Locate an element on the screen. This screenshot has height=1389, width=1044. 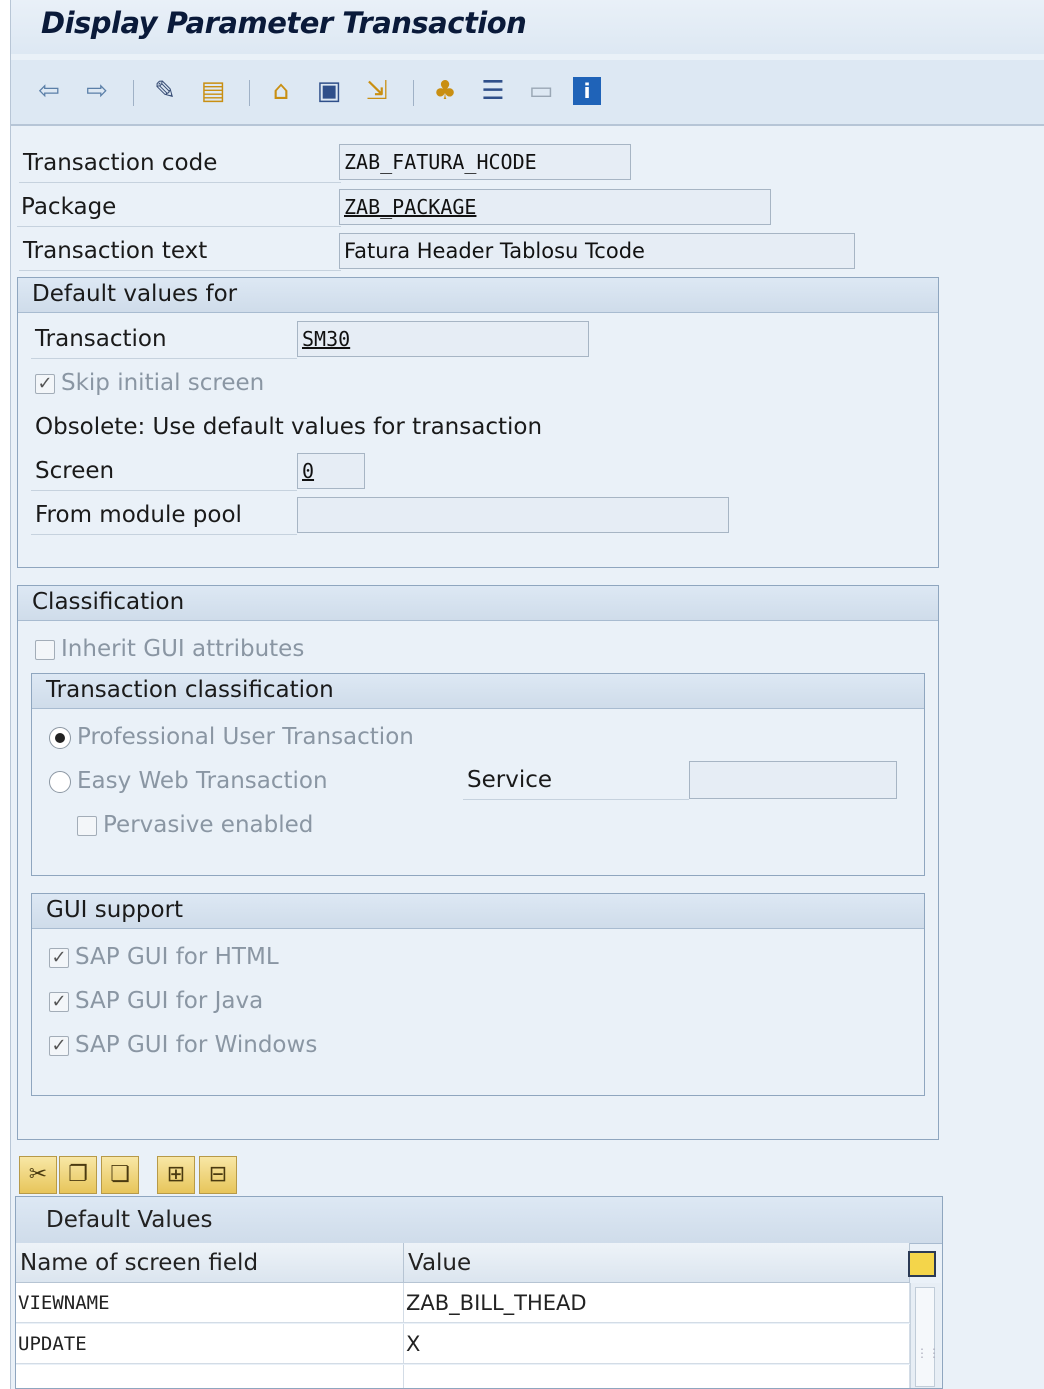
paste-icon: ❏ is located at coordinates (120, 1175).